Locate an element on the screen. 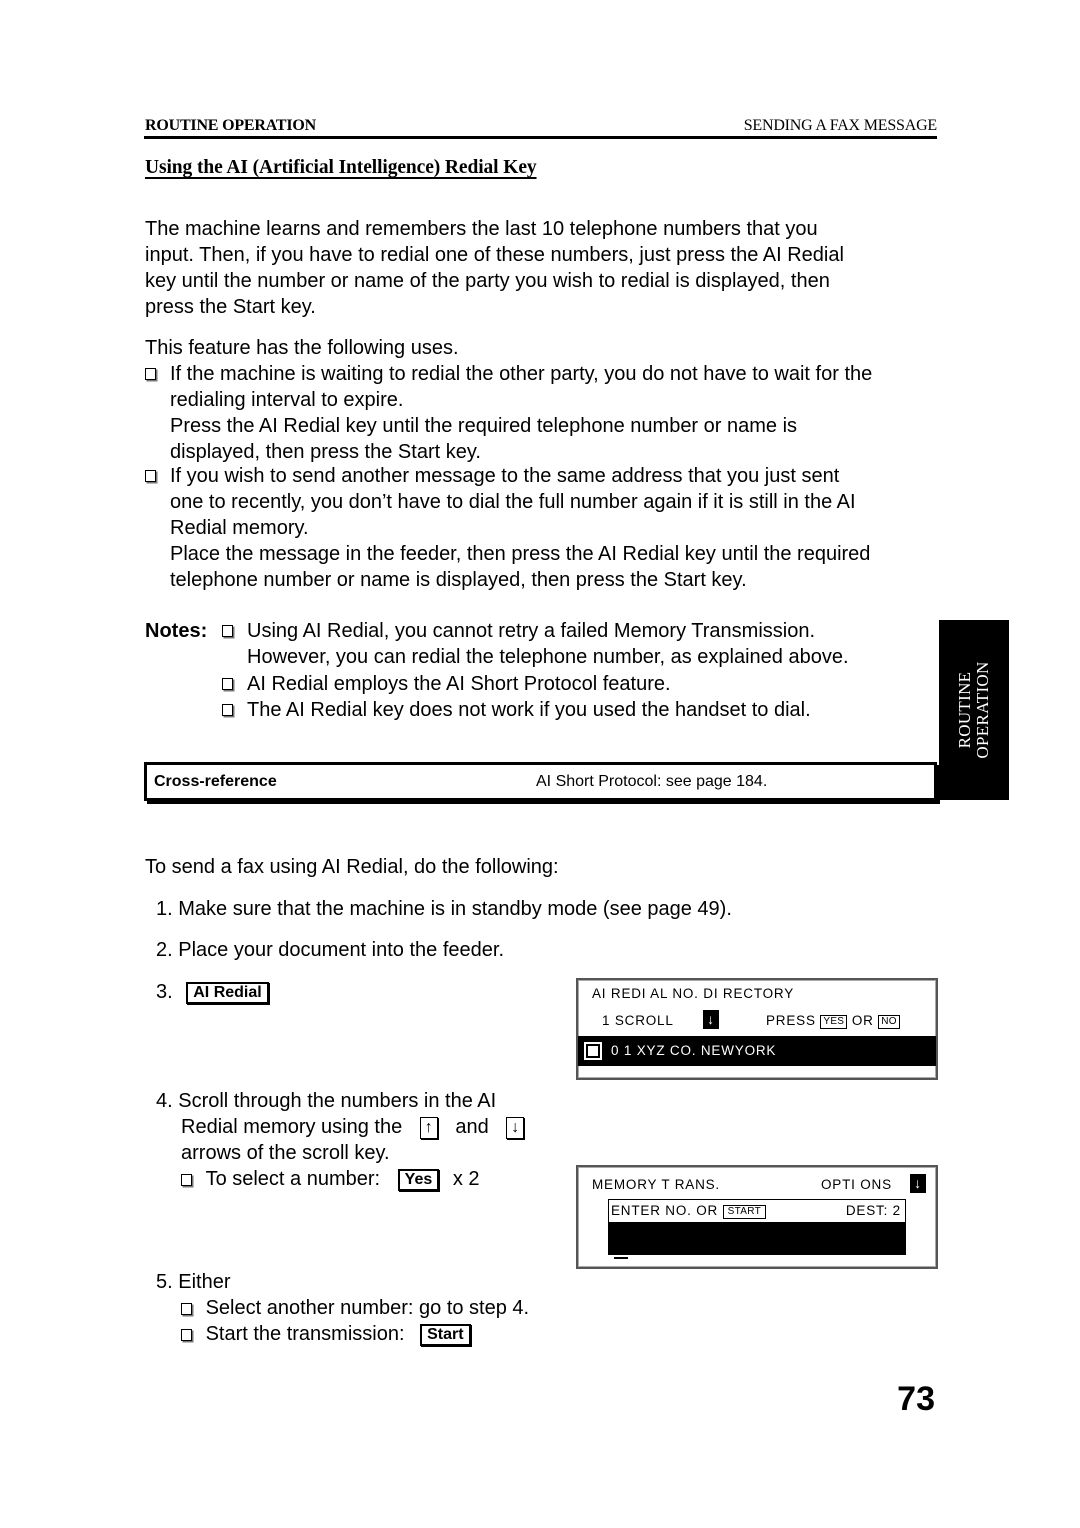  step-4-line: Redial memory using the ↑ and ↓ is located at coordinates (340, 1127).